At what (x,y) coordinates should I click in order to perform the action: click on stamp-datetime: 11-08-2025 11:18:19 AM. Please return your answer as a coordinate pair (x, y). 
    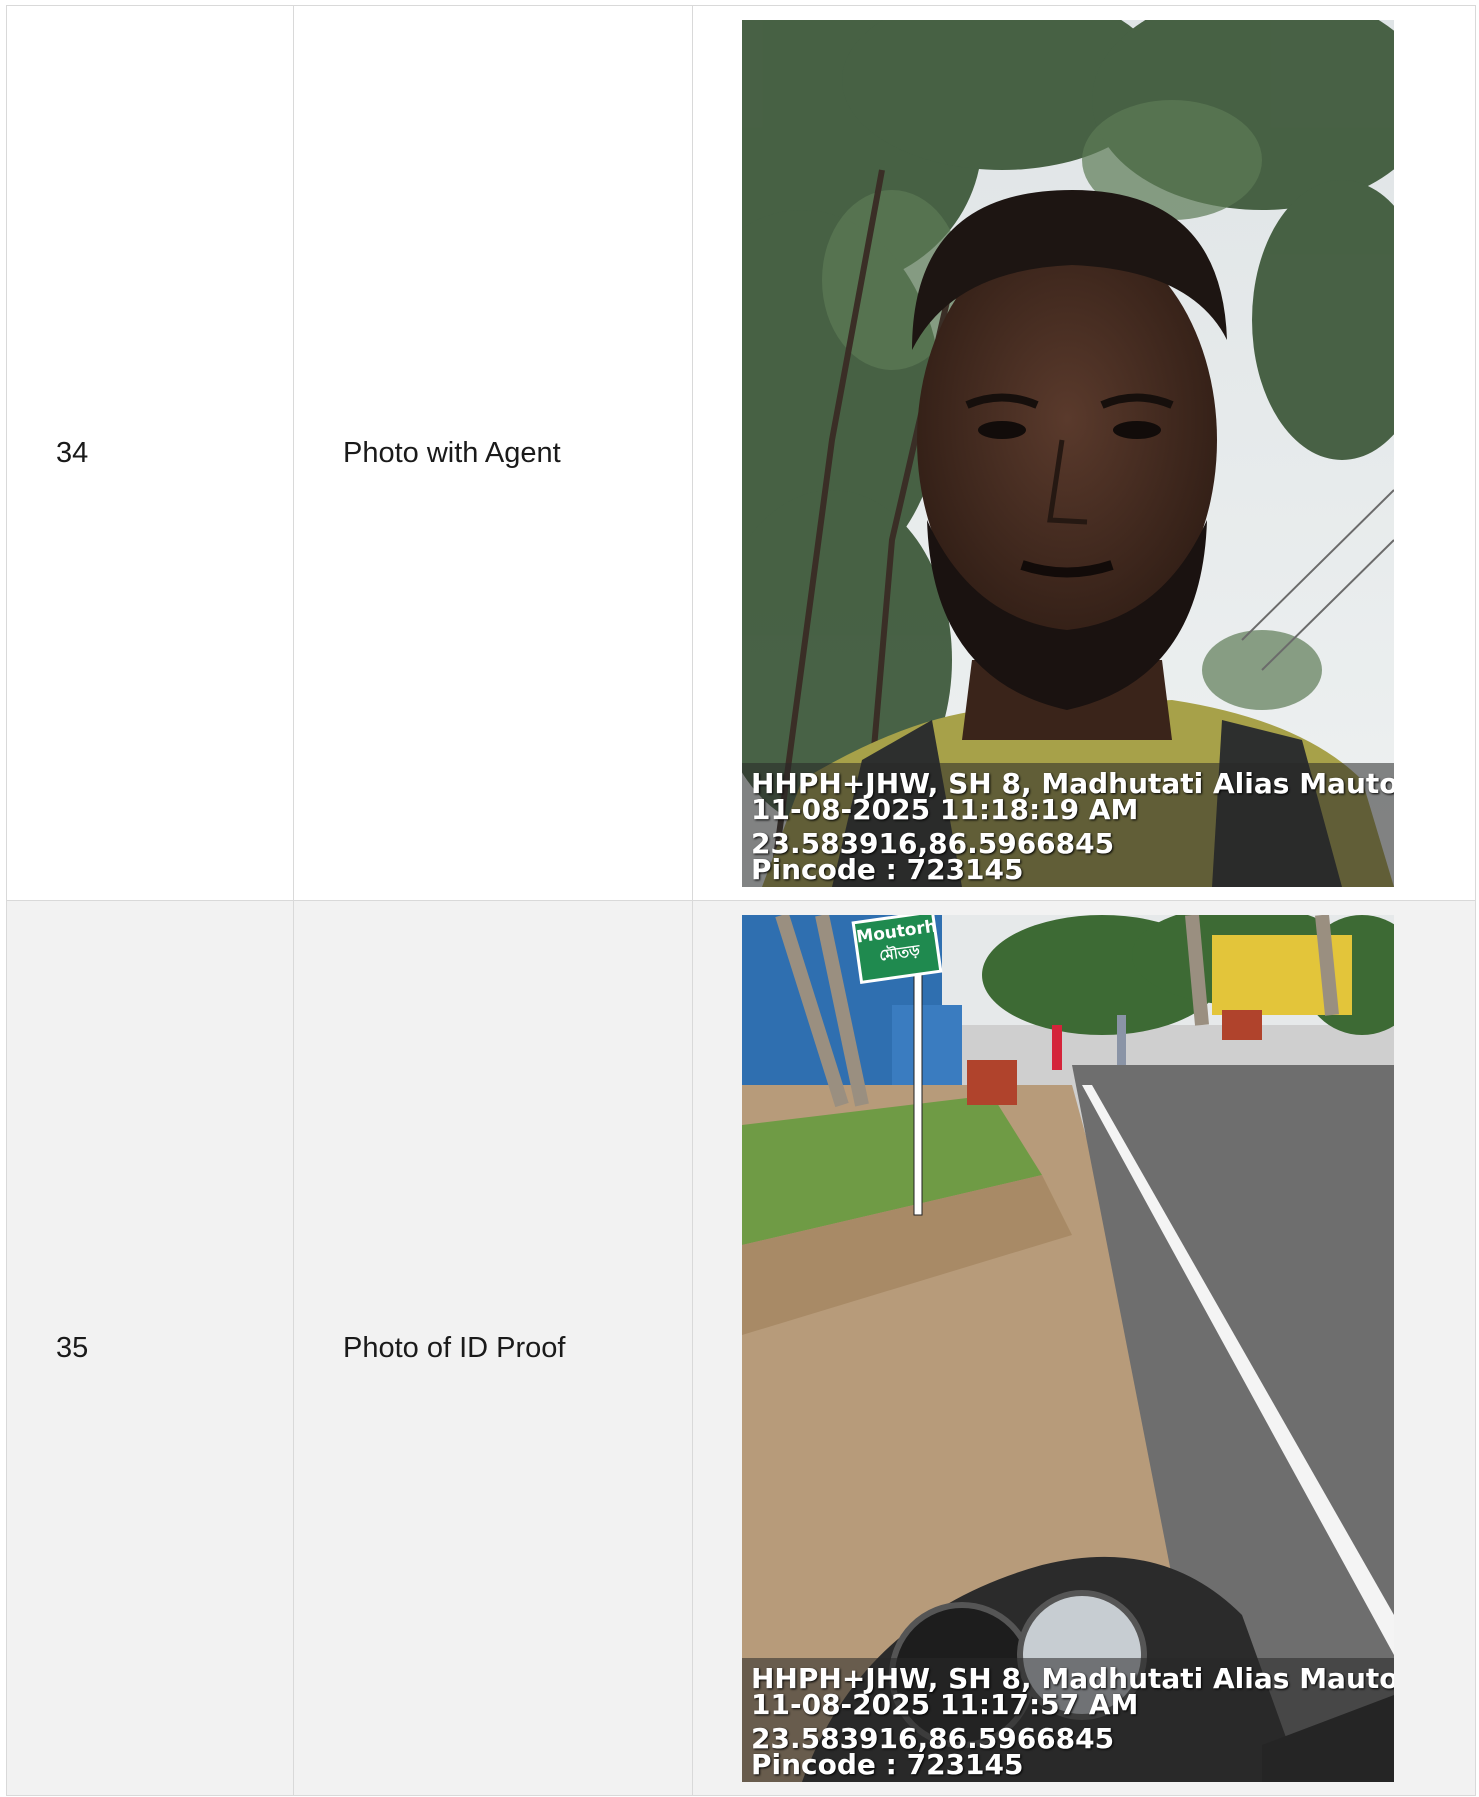
    Looking at the image, I should click on (945, 809).